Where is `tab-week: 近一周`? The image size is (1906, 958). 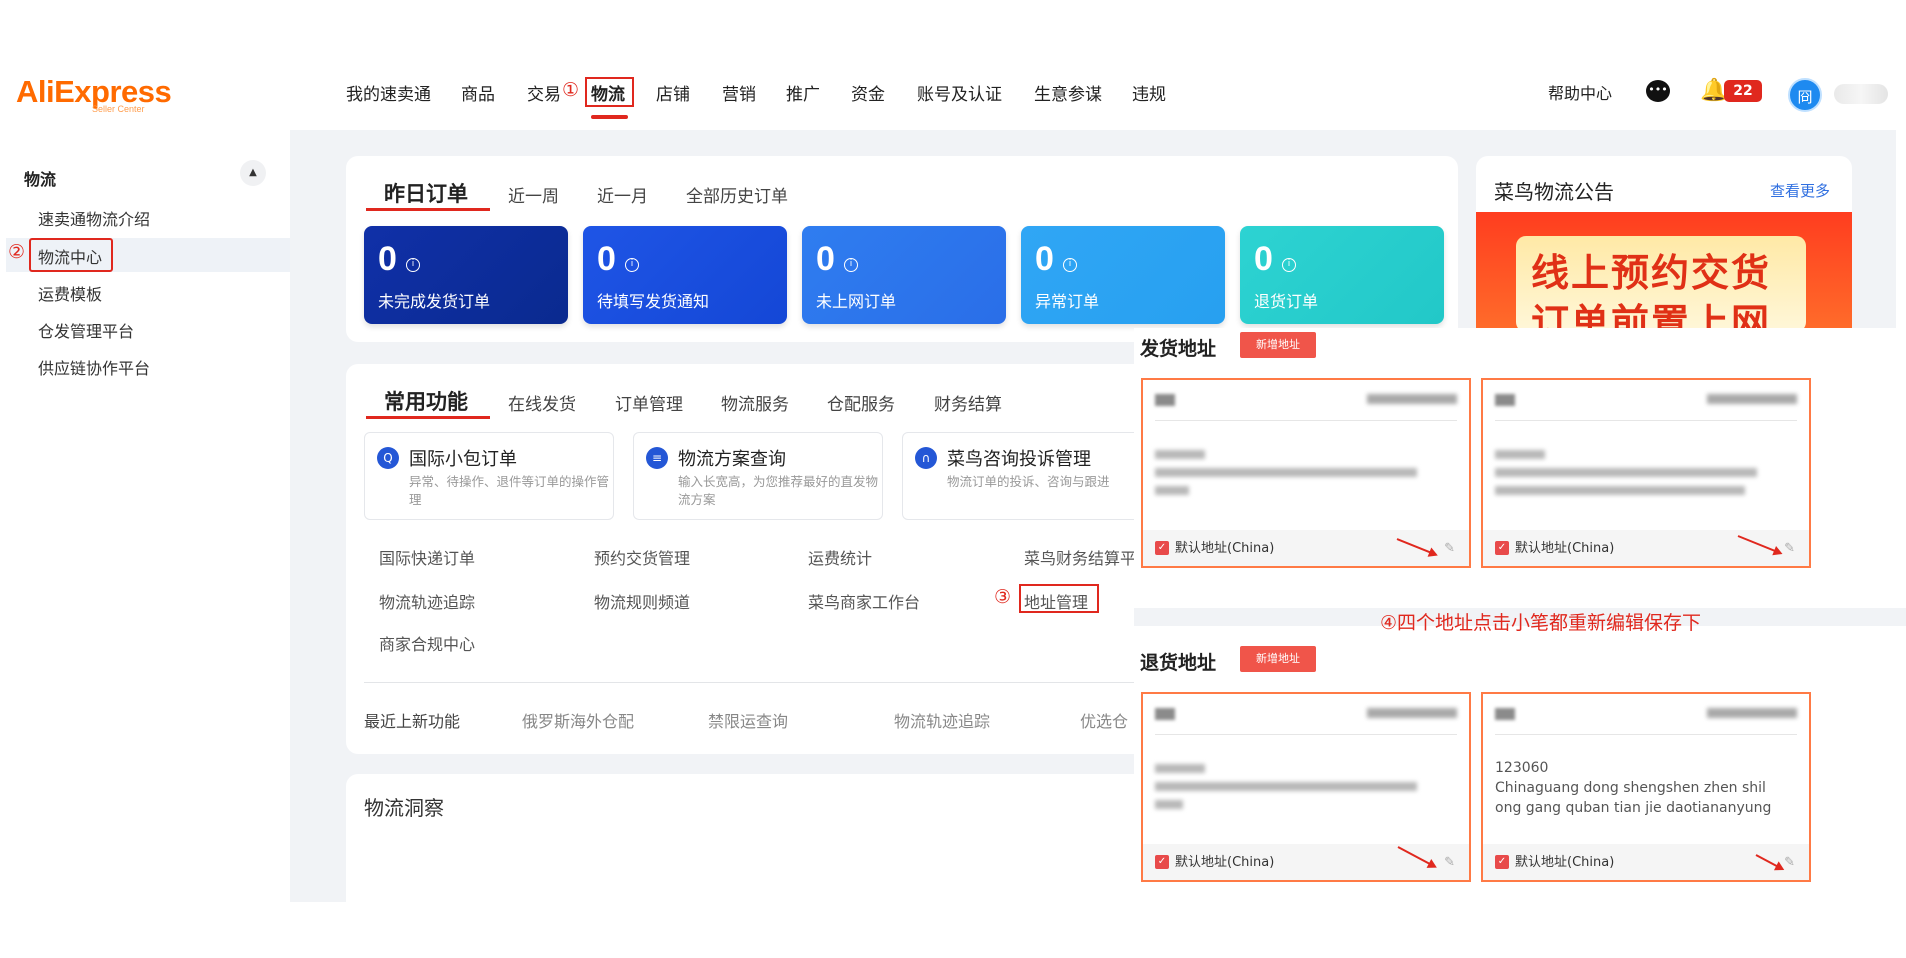
tab-week: 近一周 is located at coordinates (533, 194).